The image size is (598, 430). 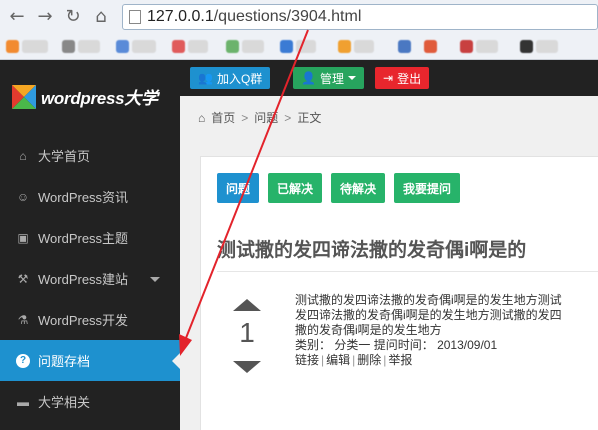 What do you see at coordinates (238, 188) in the screenshot?
I see `tab-questions: 问题` at bounding box center [238, 188].